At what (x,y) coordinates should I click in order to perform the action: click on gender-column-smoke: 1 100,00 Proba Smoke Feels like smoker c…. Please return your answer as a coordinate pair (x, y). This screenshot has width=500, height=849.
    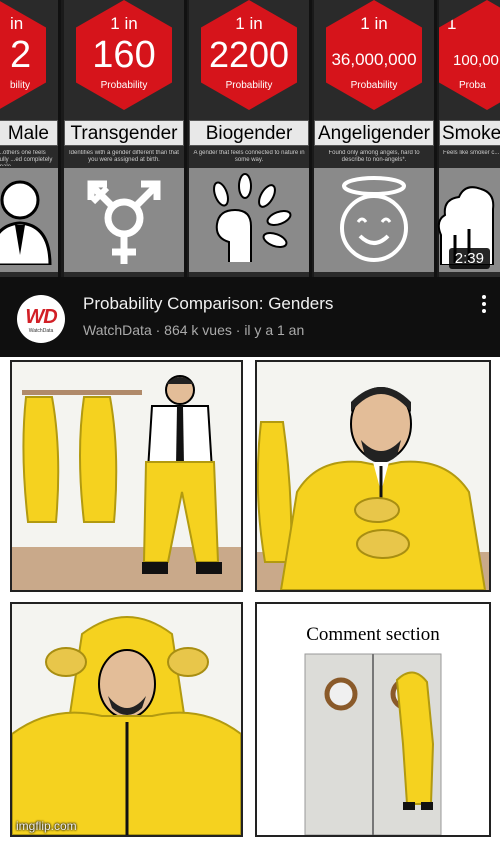
    Looking at the image, I should click on (468, 138).